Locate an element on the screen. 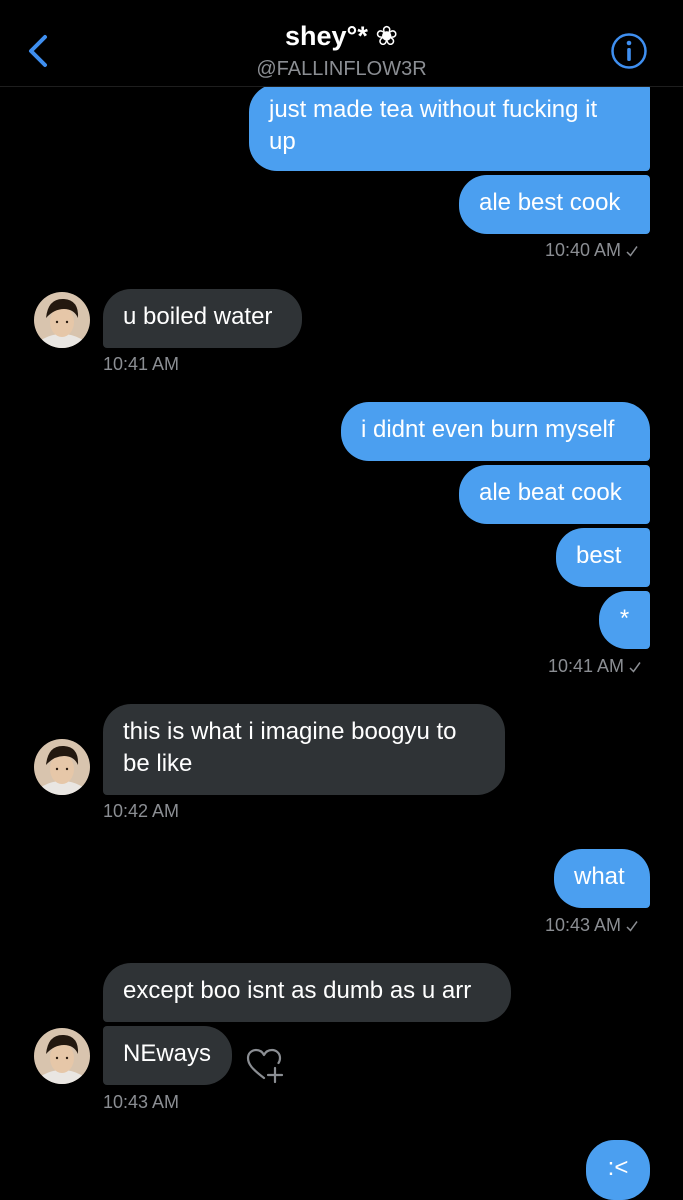 Image resolution: width=683 pixels, height=1200 pixels. heart-plus-icon is located at coordinates (265, 1065).